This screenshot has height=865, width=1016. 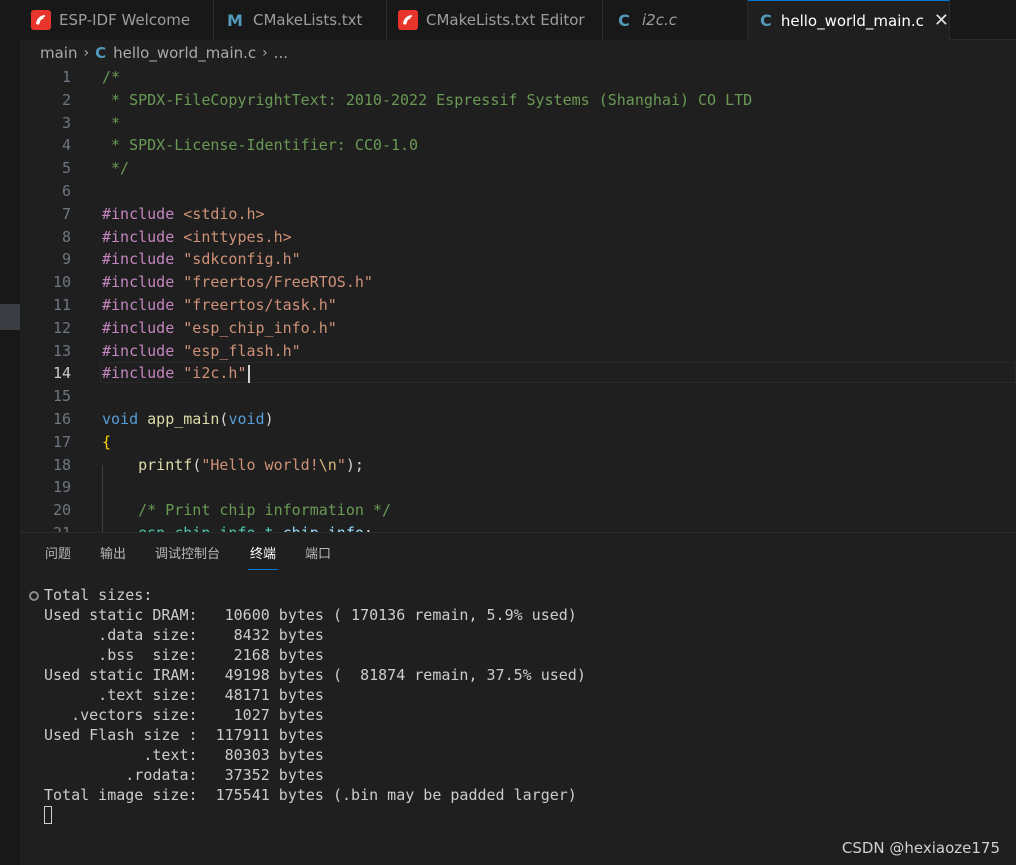 What do you see at coordinates (852, 20) in the screenshot?
I see `tab-label: hello_world_main.c` at bounding box center [852, 20].